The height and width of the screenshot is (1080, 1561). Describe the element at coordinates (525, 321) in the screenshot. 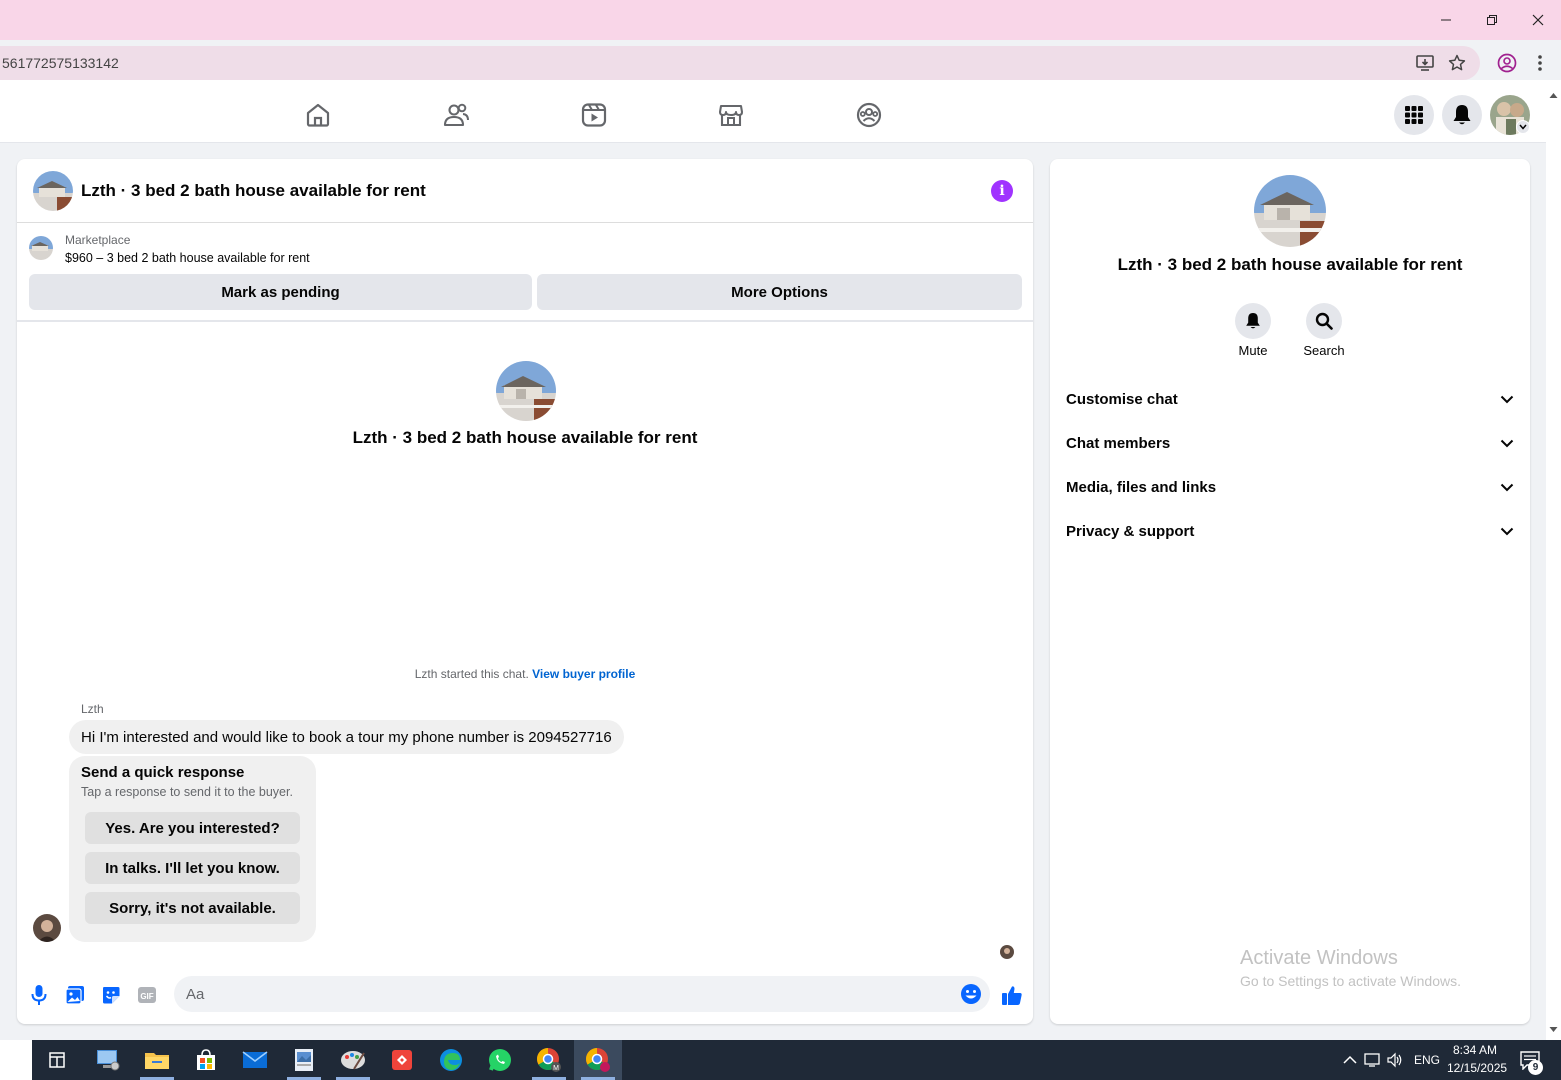

I see `divider` at that location.